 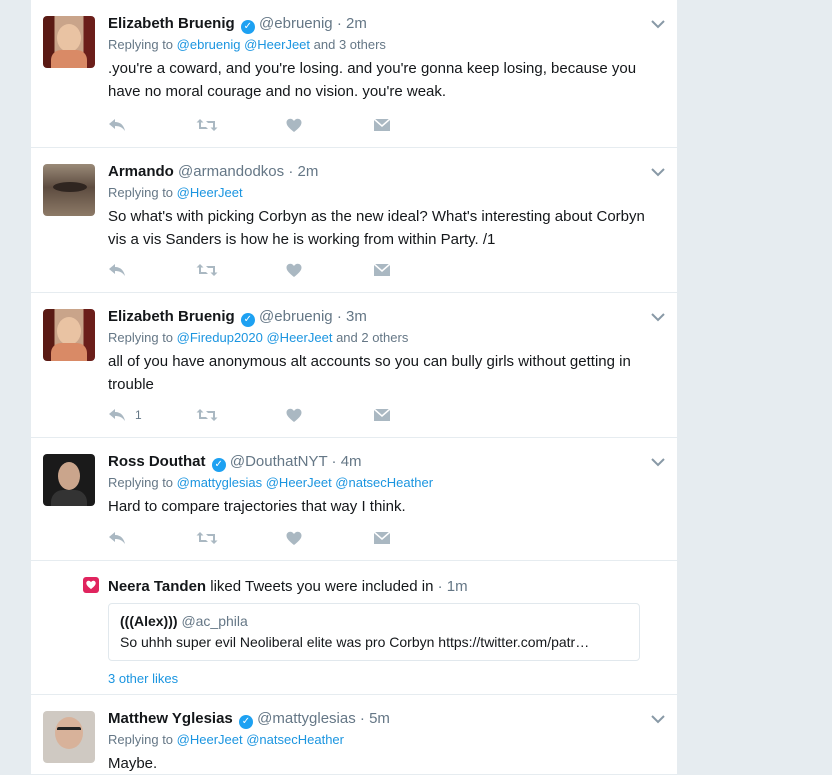 I want to click on tweet-actions: 1, so click(x=308, y=415).